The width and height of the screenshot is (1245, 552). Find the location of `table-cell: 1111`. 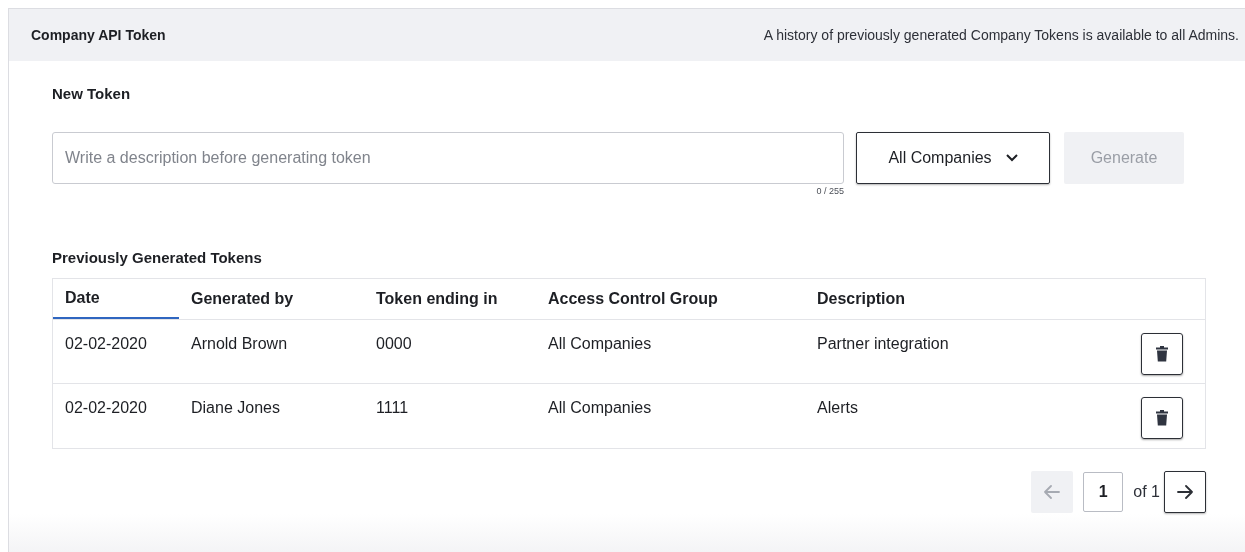

table-cell: 1111 is located at coordinates (392, 407).